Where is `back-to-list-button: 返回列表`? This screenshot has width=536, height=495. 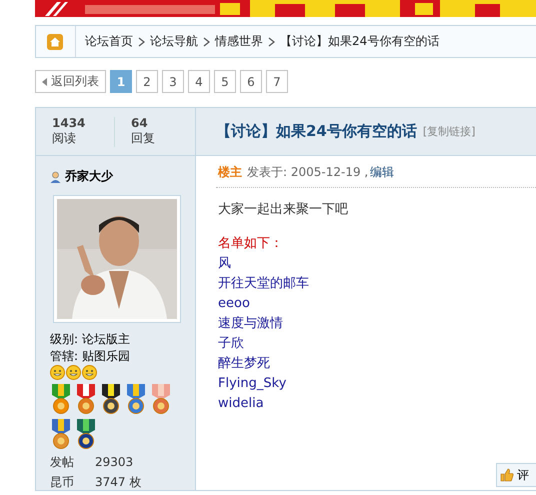 back-to-list-button: 返回列表 is located at coordinates (70, 81).